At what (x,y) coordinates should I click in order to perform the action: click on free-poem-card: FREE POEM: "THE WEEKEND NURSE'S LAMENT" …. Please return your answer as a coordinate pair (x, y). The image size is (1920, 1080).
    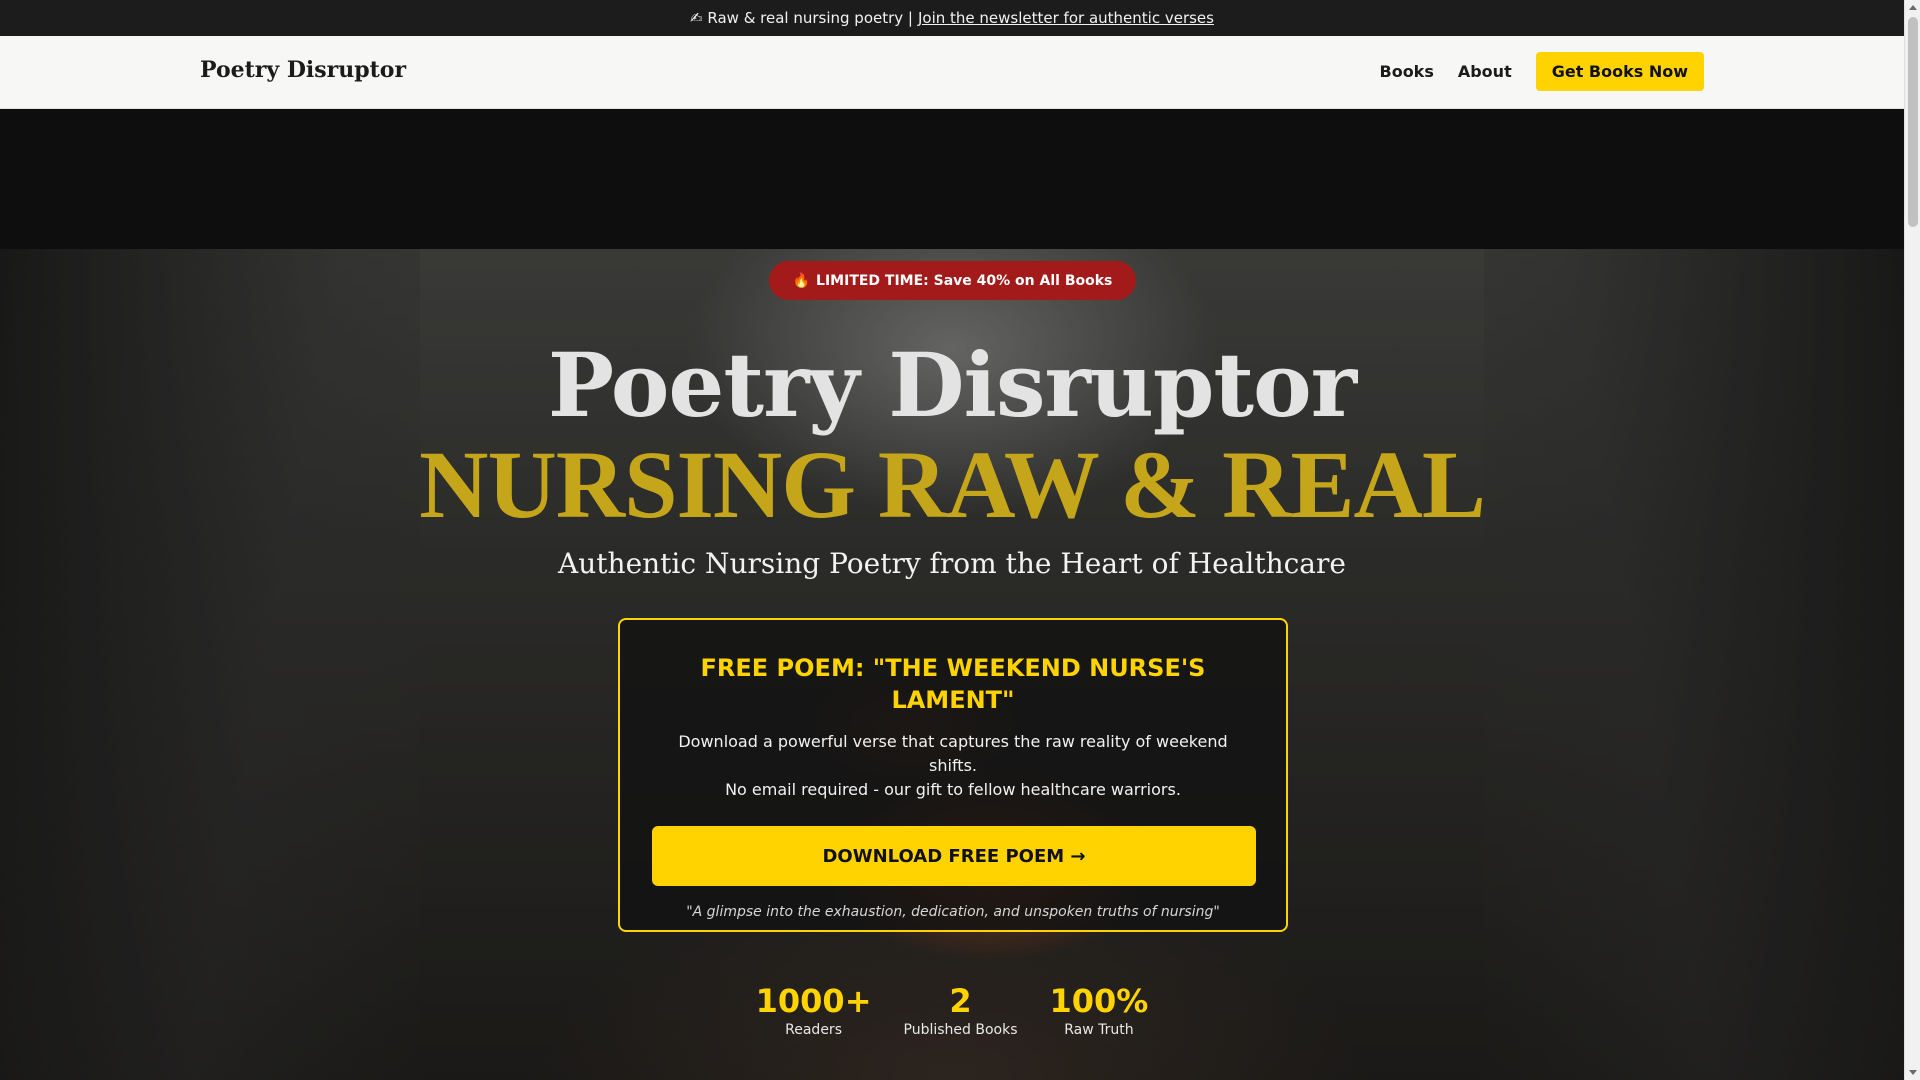
    Looking at the image, I should click on (953, 775).